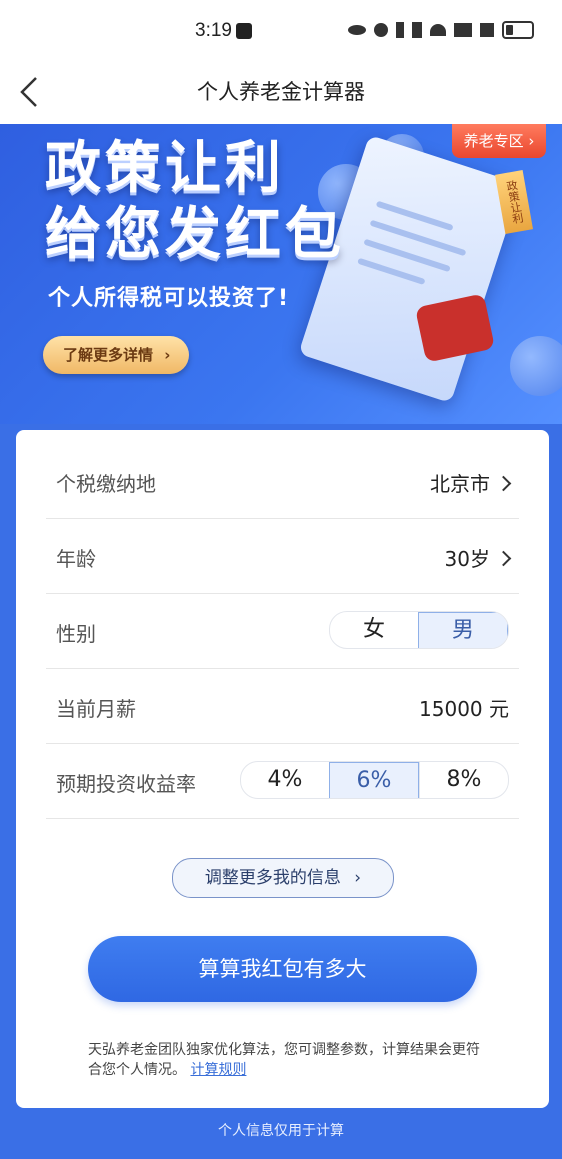  I want to click on rate-option-4: 4%, so click(285, 780).